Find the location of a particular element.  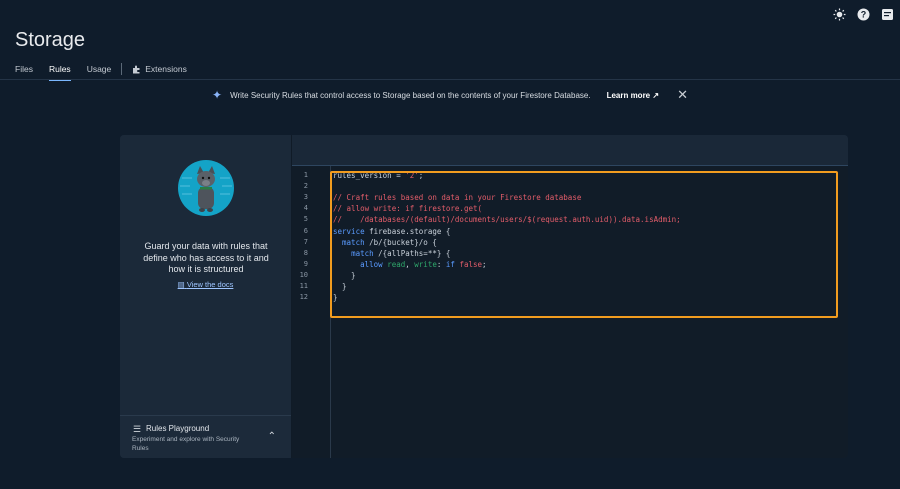

line-number: 3 is located at coordinates (305, 197).